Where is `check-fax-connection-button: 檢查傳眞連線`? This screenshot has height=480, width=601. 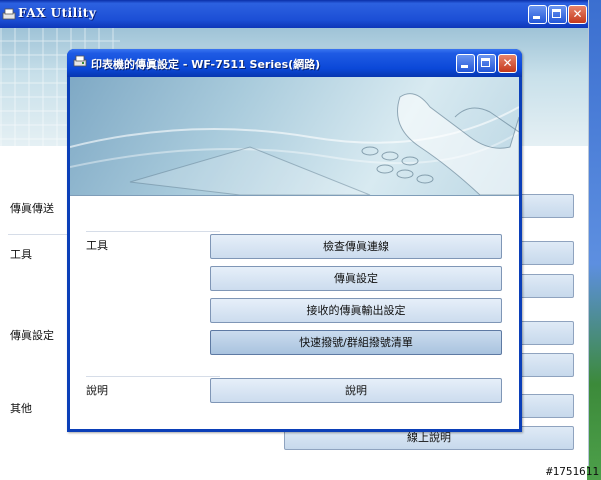
check-fax-connection-button: 檢查傳眞連線 is located at coordinates (356, 246).